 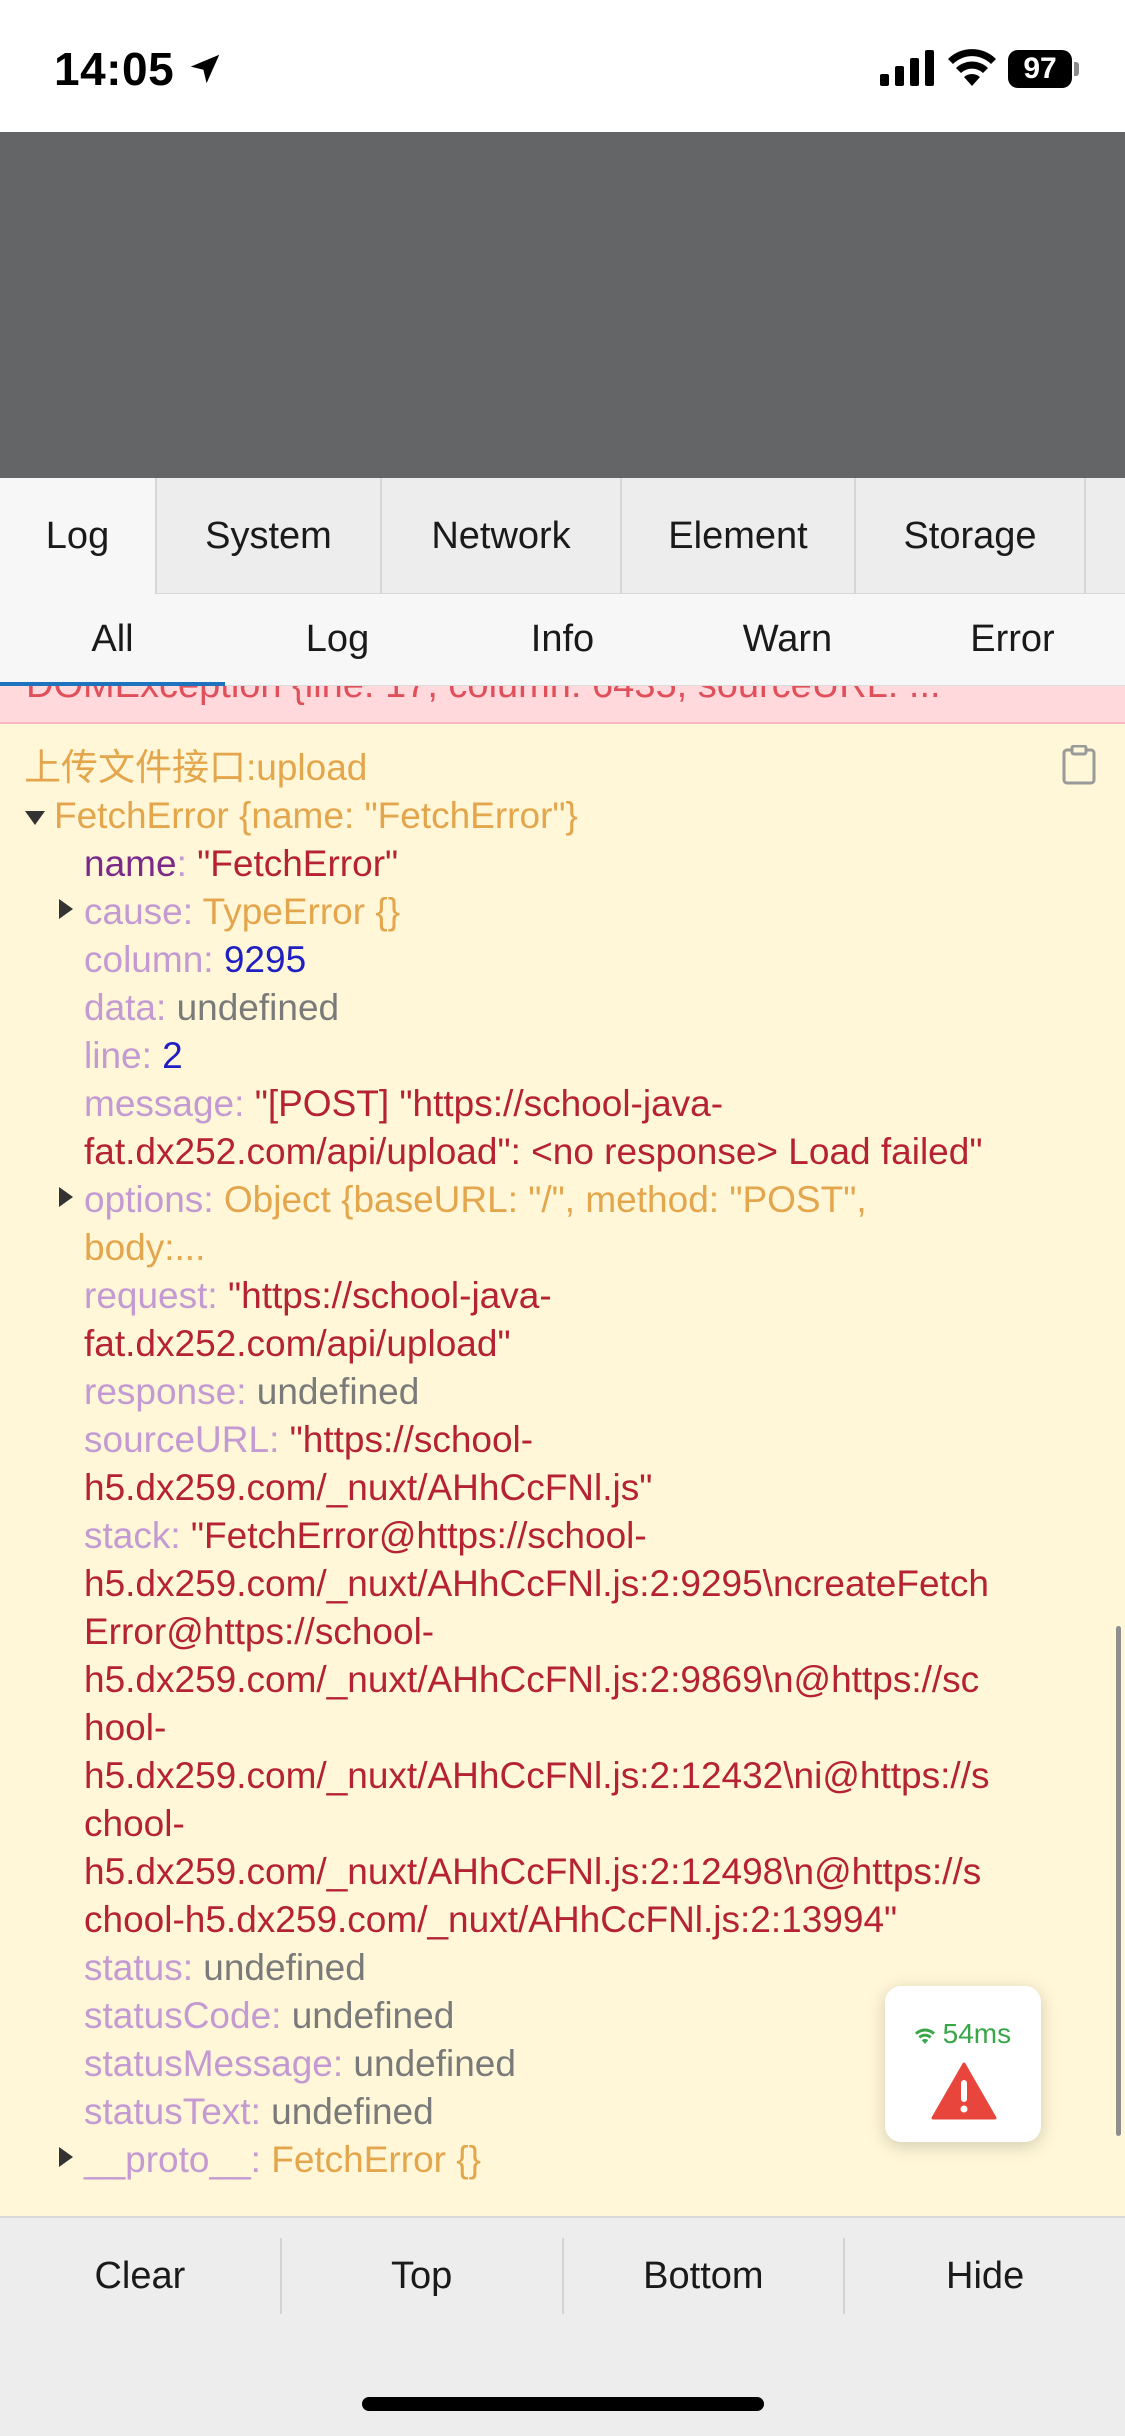 I want to click on home-indicator, so click(x=563, y=2404).